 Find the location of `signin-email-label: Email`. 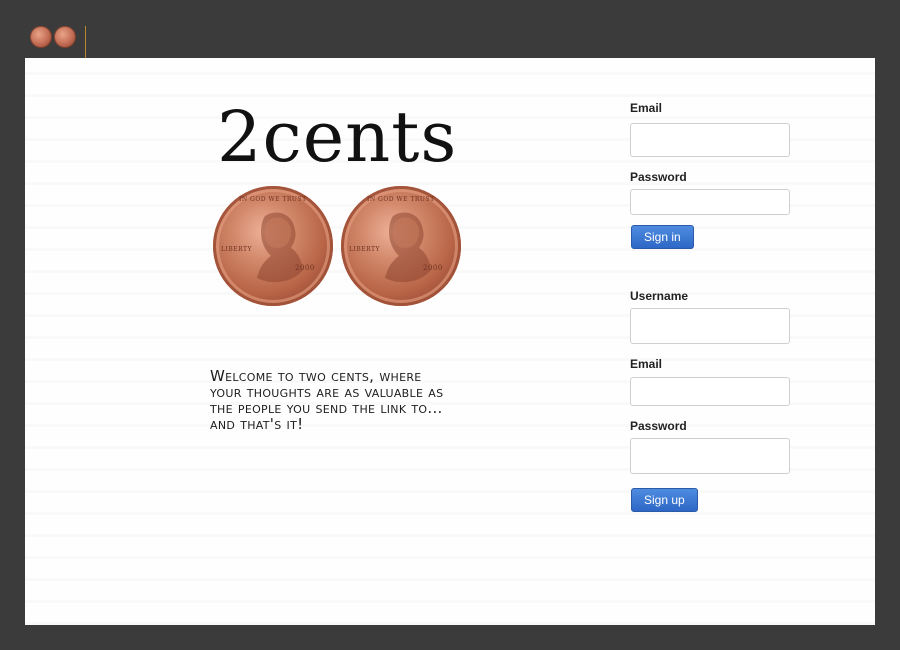

signin-email-label: Email is located at coordinates (646, 108).